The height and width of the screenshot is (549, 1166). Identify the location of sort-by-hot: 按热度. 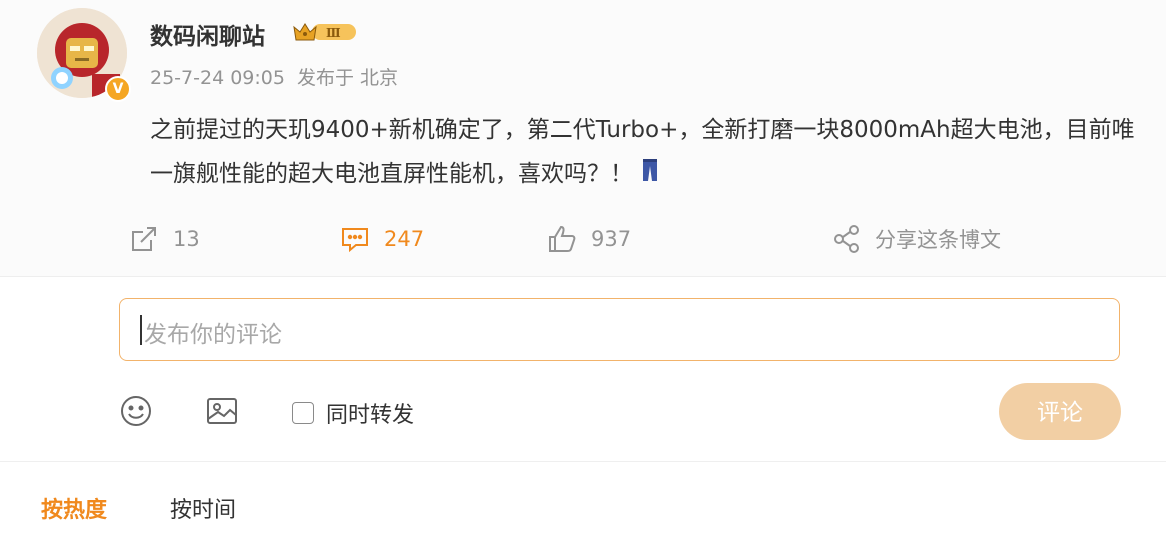
(74, 508).